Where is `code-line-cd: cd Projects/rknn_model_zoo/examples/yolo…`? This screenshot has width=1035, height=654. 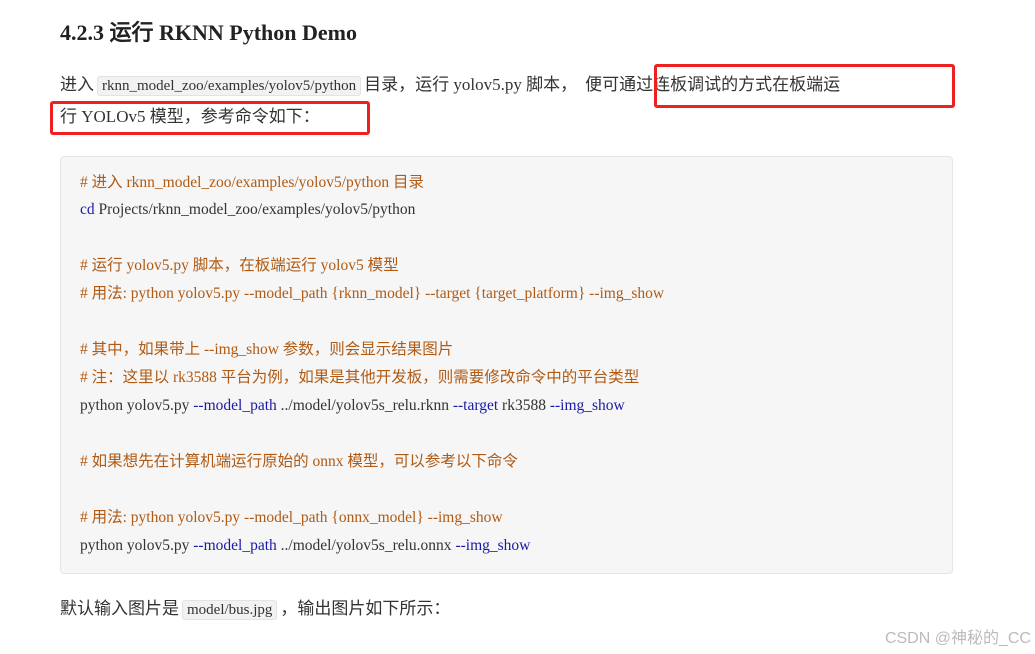
code-line-cd: cd Projects/rknn_model_zoo/examples/yolo… is located at coordinates (247, 210).